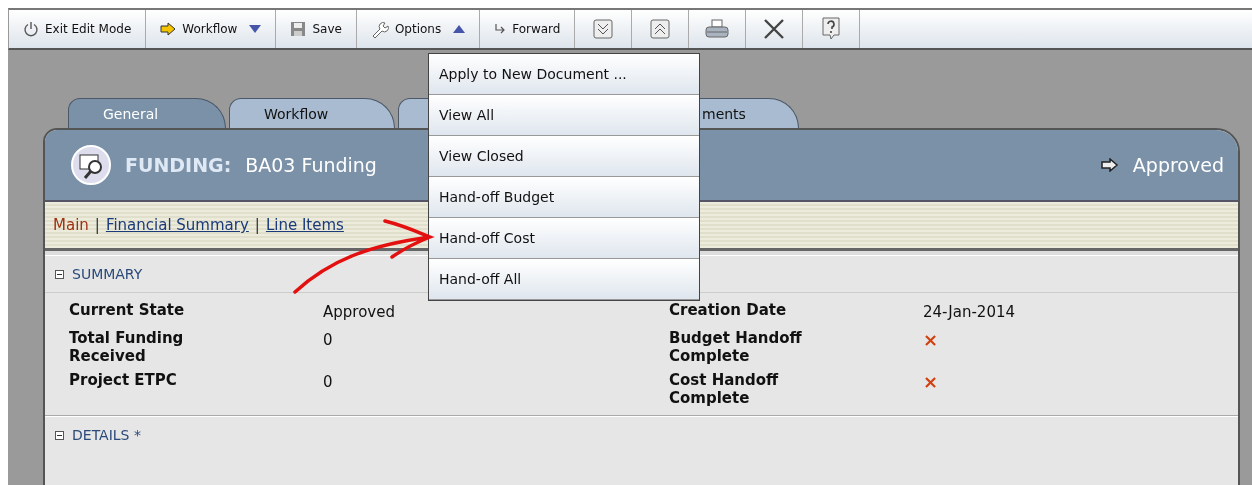 The image size is (1252, 485). Describe the element at coordinates (127, 347) in the screenshot. I see `field-label: Total Funding Received` at that location.